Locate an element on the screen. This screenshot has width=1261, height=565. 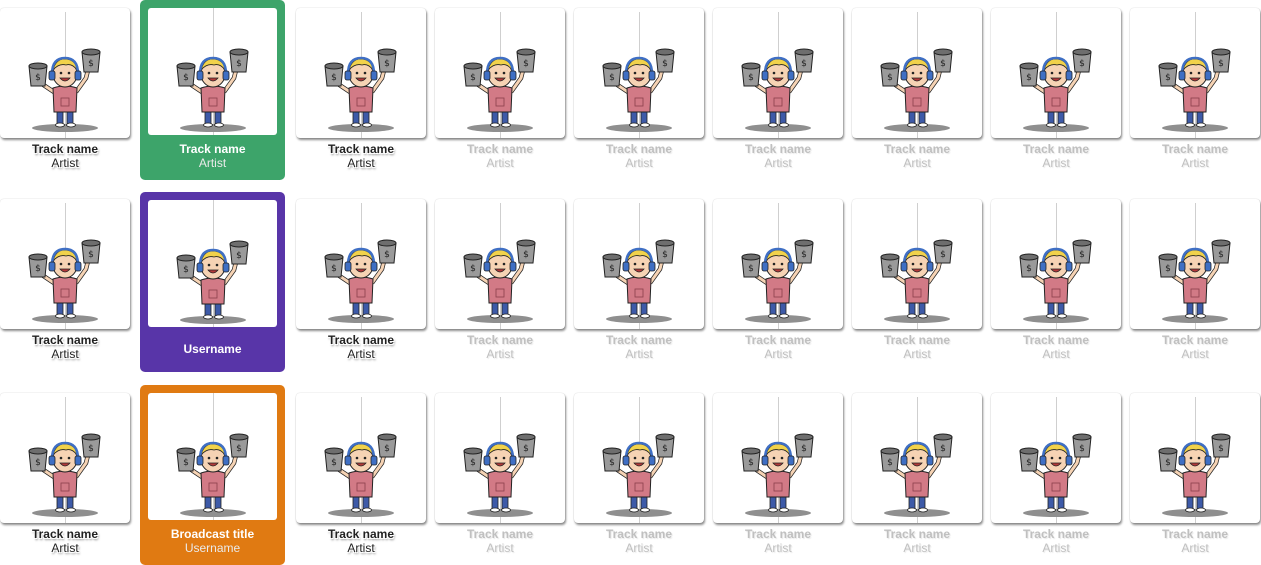
highlight-caption: Track name Artist is located at coordinates (212, 156).